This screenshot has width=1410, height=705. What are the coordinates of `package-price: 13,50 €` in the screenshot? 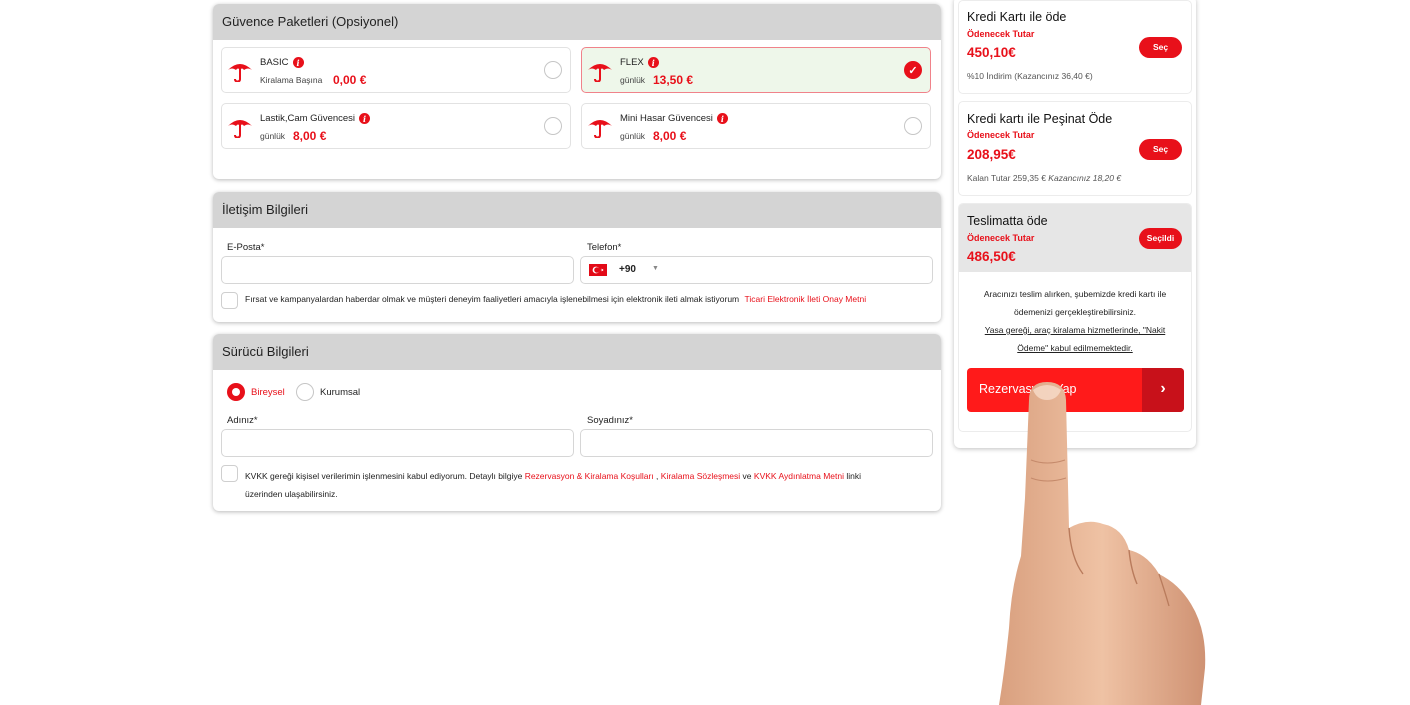 It's located at (673, 80).